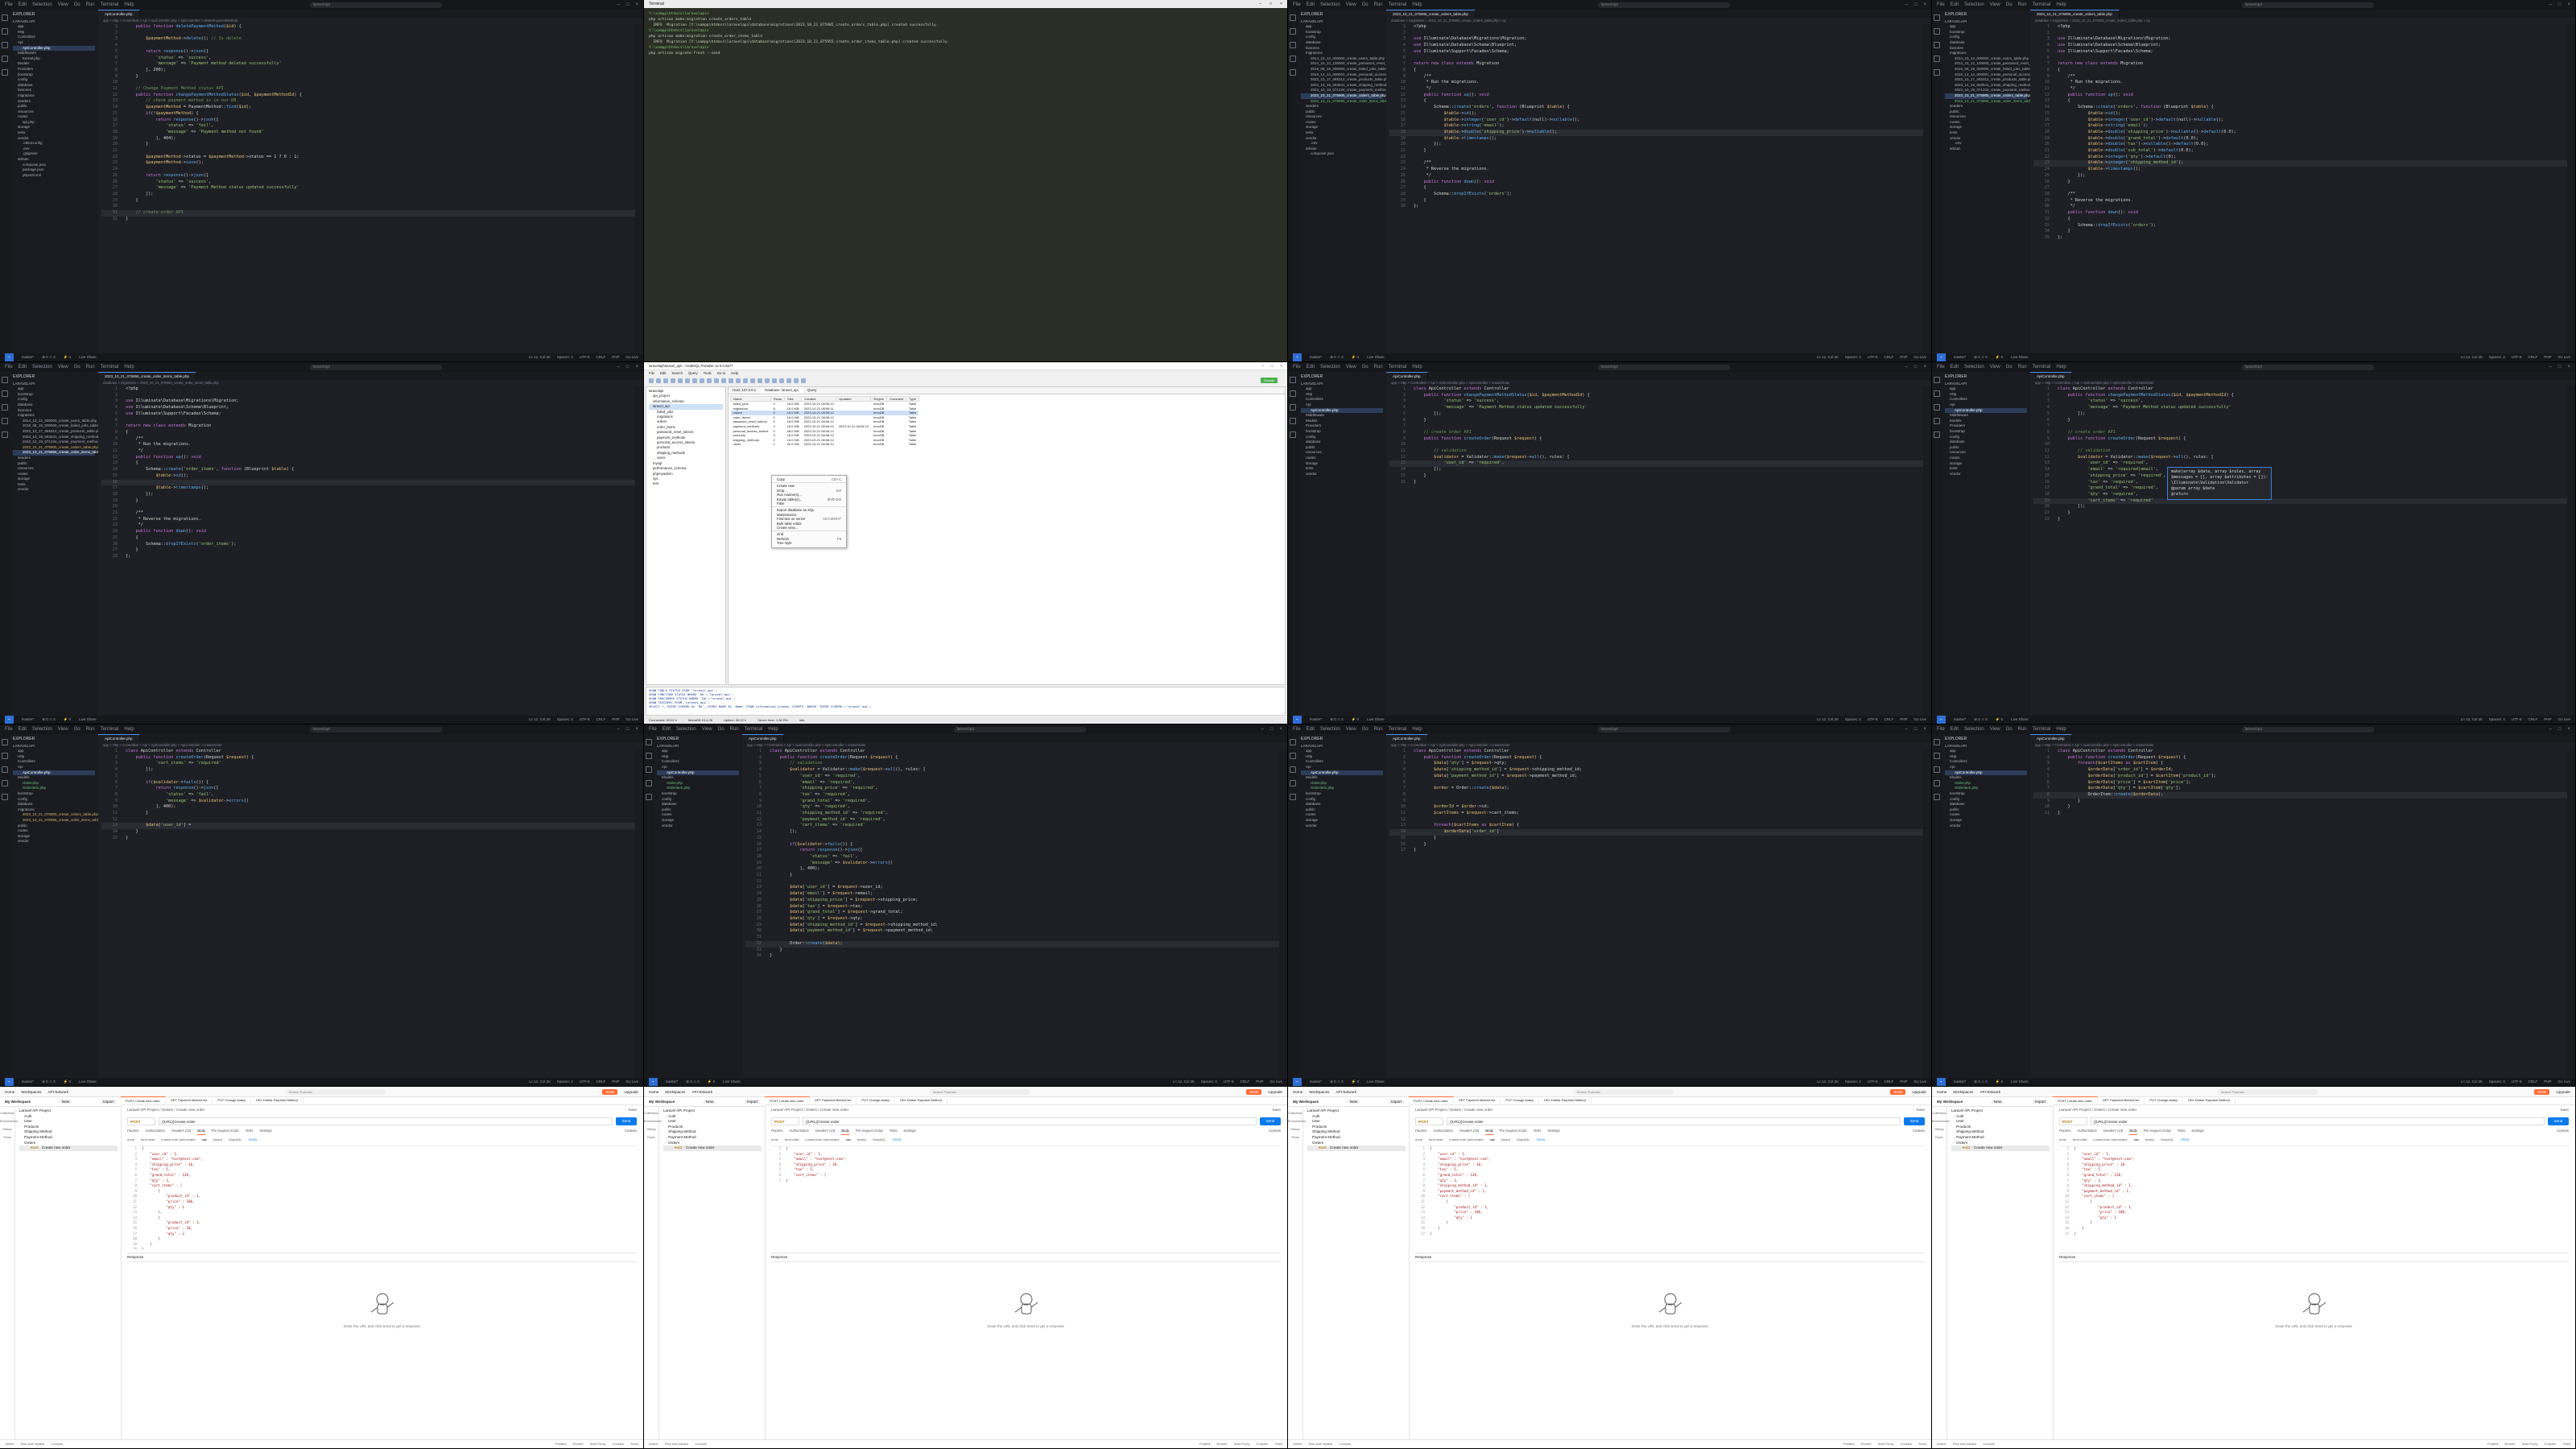 The image size is (2576, 1449). Describe the element at coordinates (1853, 1082) in the screenshot. I see `status-item: Spaces: 4` at that location.